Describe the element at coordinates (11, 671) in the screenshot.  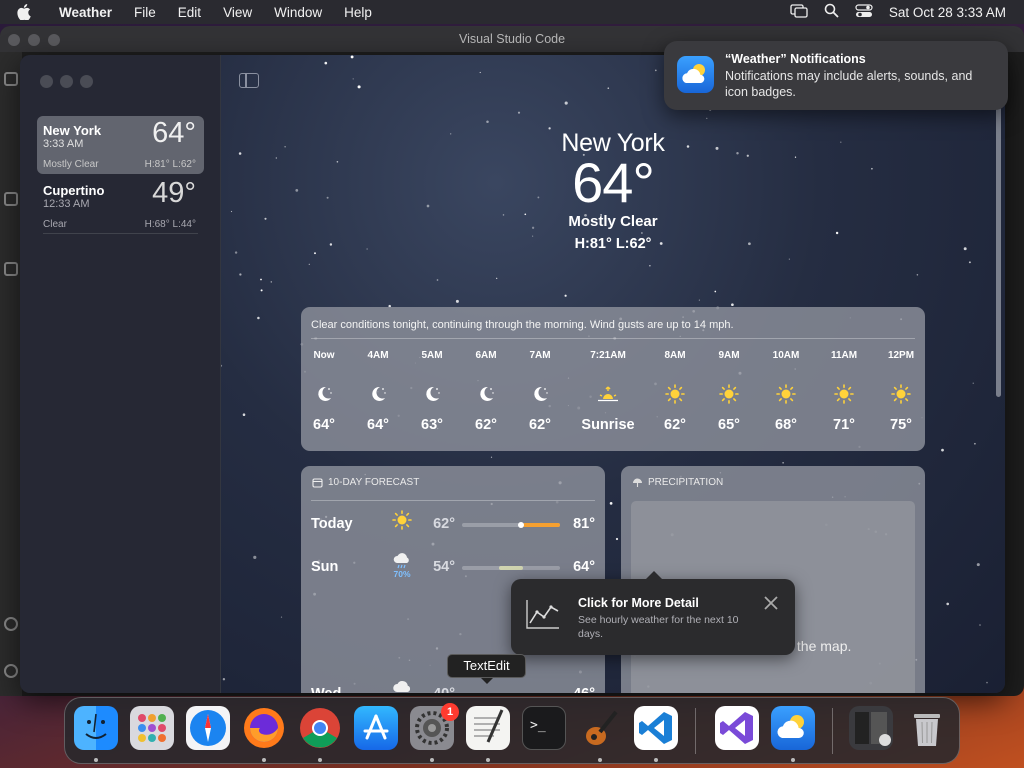
I see `manage-gear-icon` at that location.